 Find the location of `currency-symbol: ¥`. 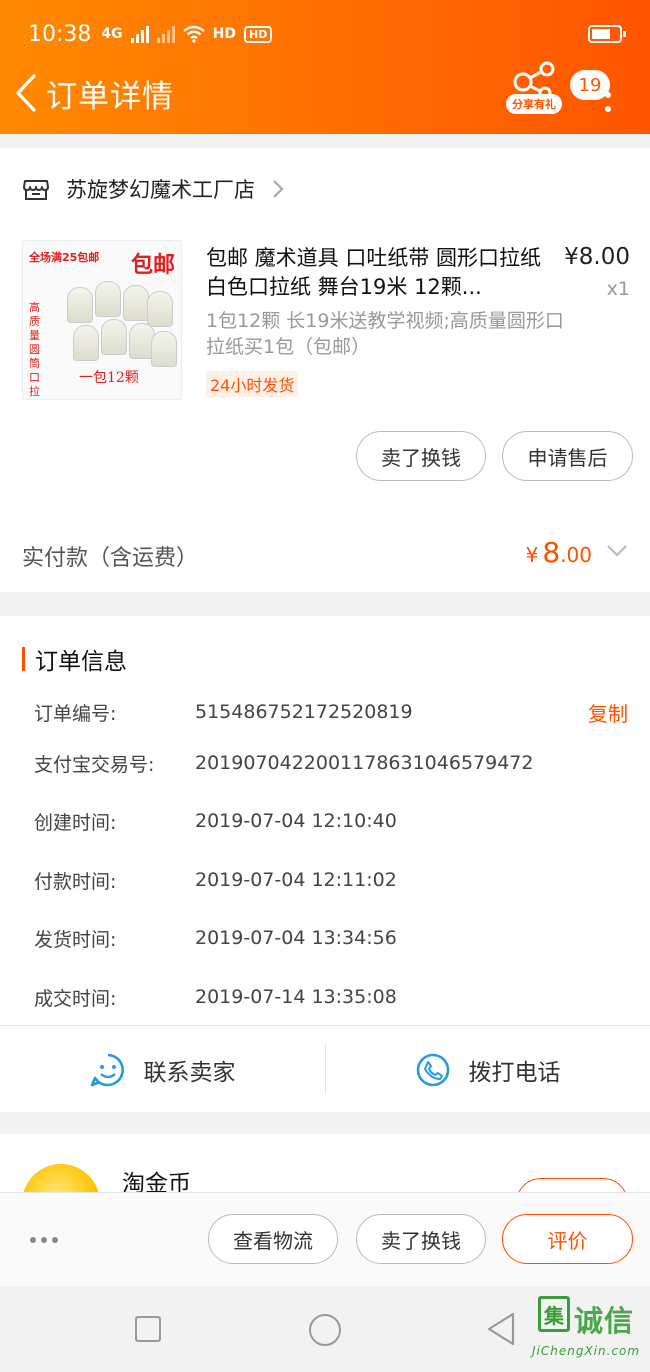

currency-symbol: ¥ is located at coordinates (532, 555).